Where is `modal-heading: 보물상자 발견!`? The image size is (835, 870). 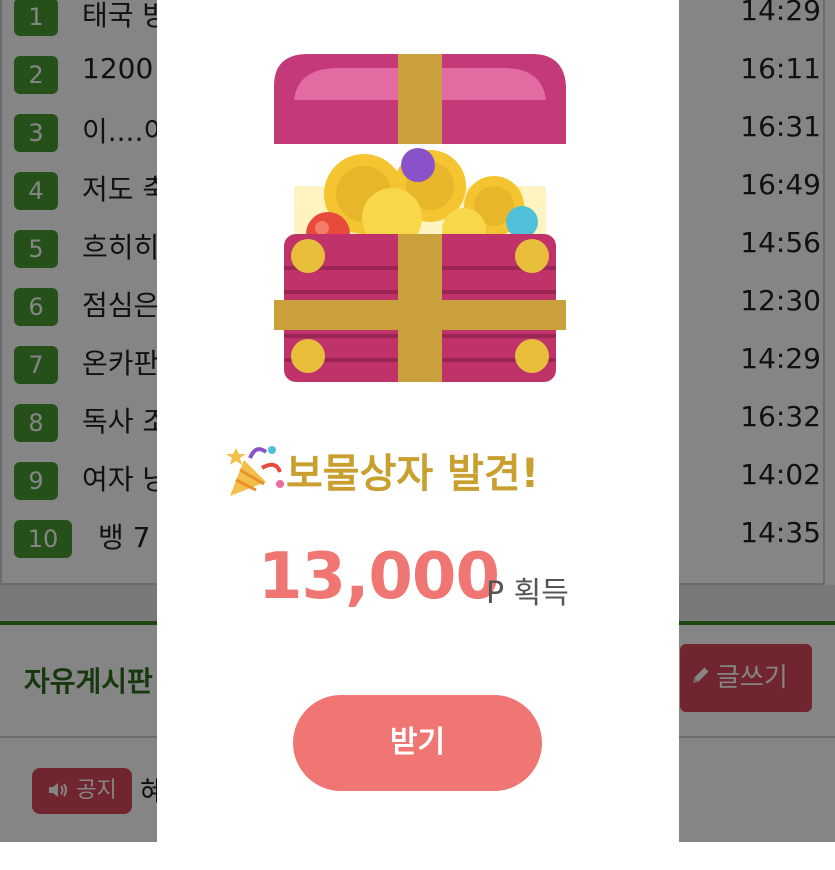
modal-heading: 보물상자 발견! is located at coordinates (426, 472).